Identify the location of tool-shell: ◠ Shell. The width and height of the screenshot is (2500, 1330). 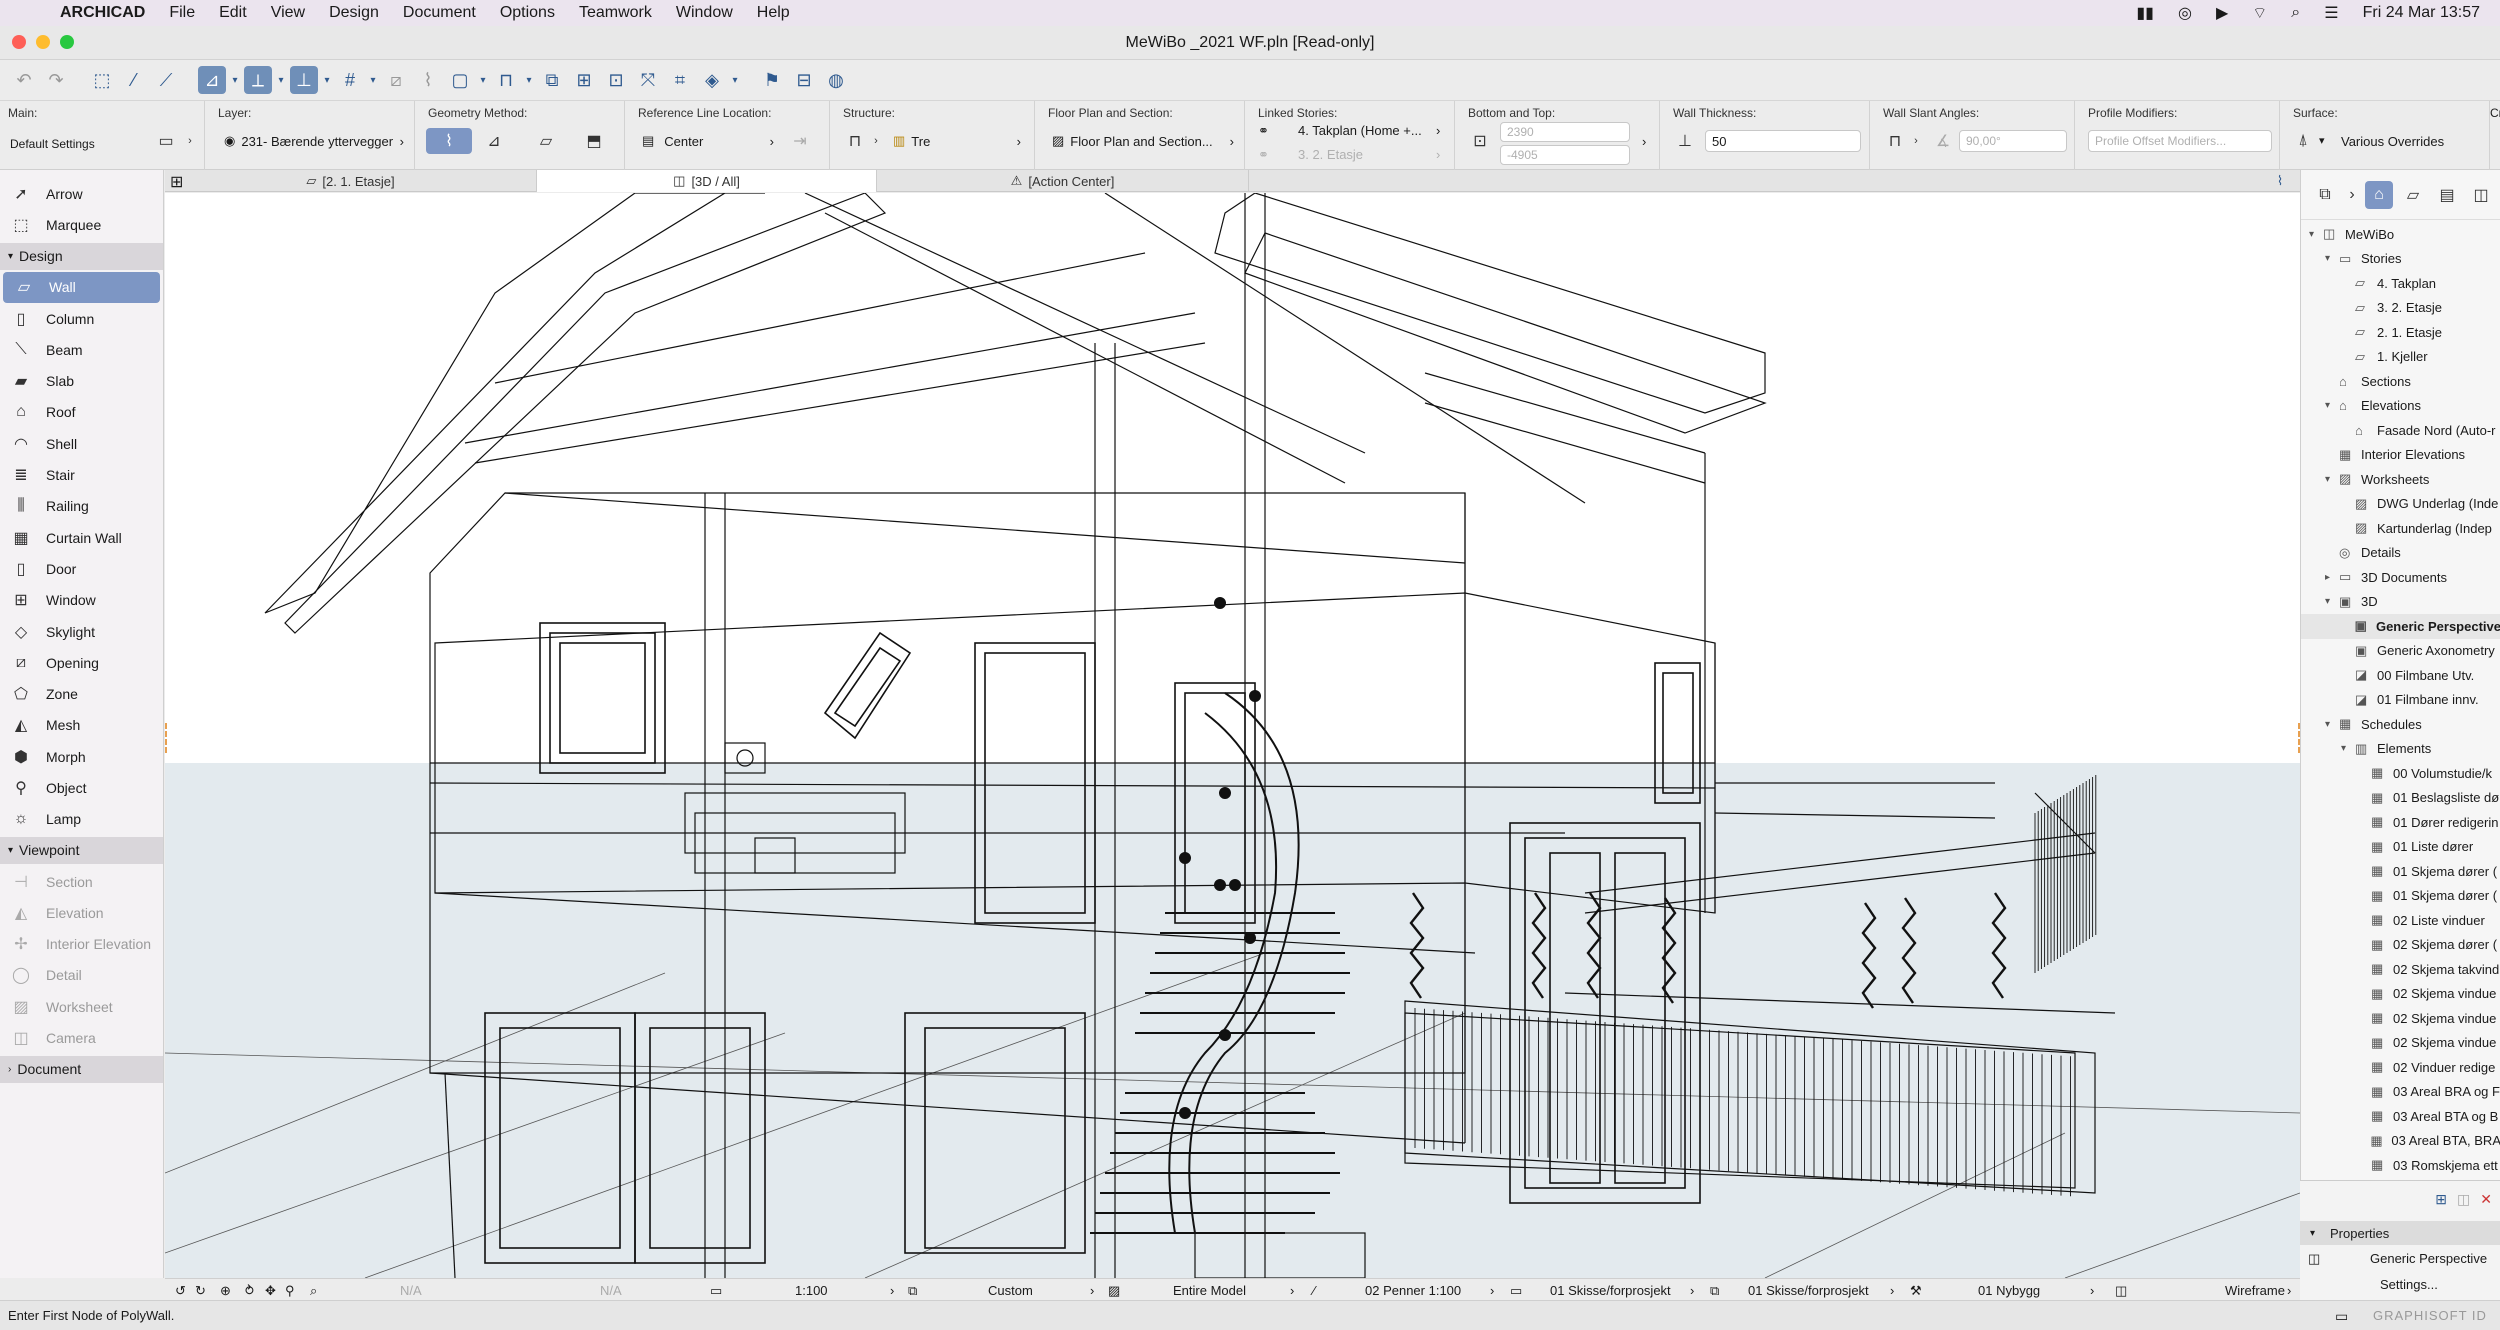
(81, 443).